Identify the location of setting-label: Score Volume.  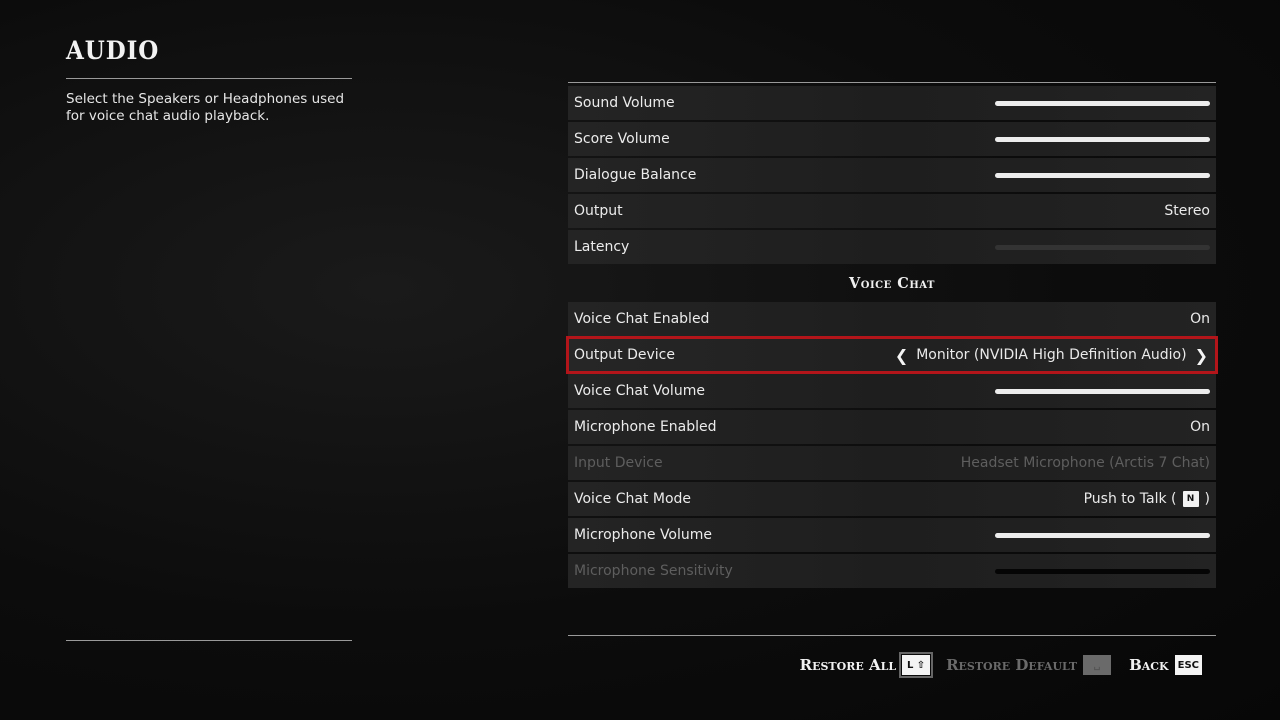
(622, 139).